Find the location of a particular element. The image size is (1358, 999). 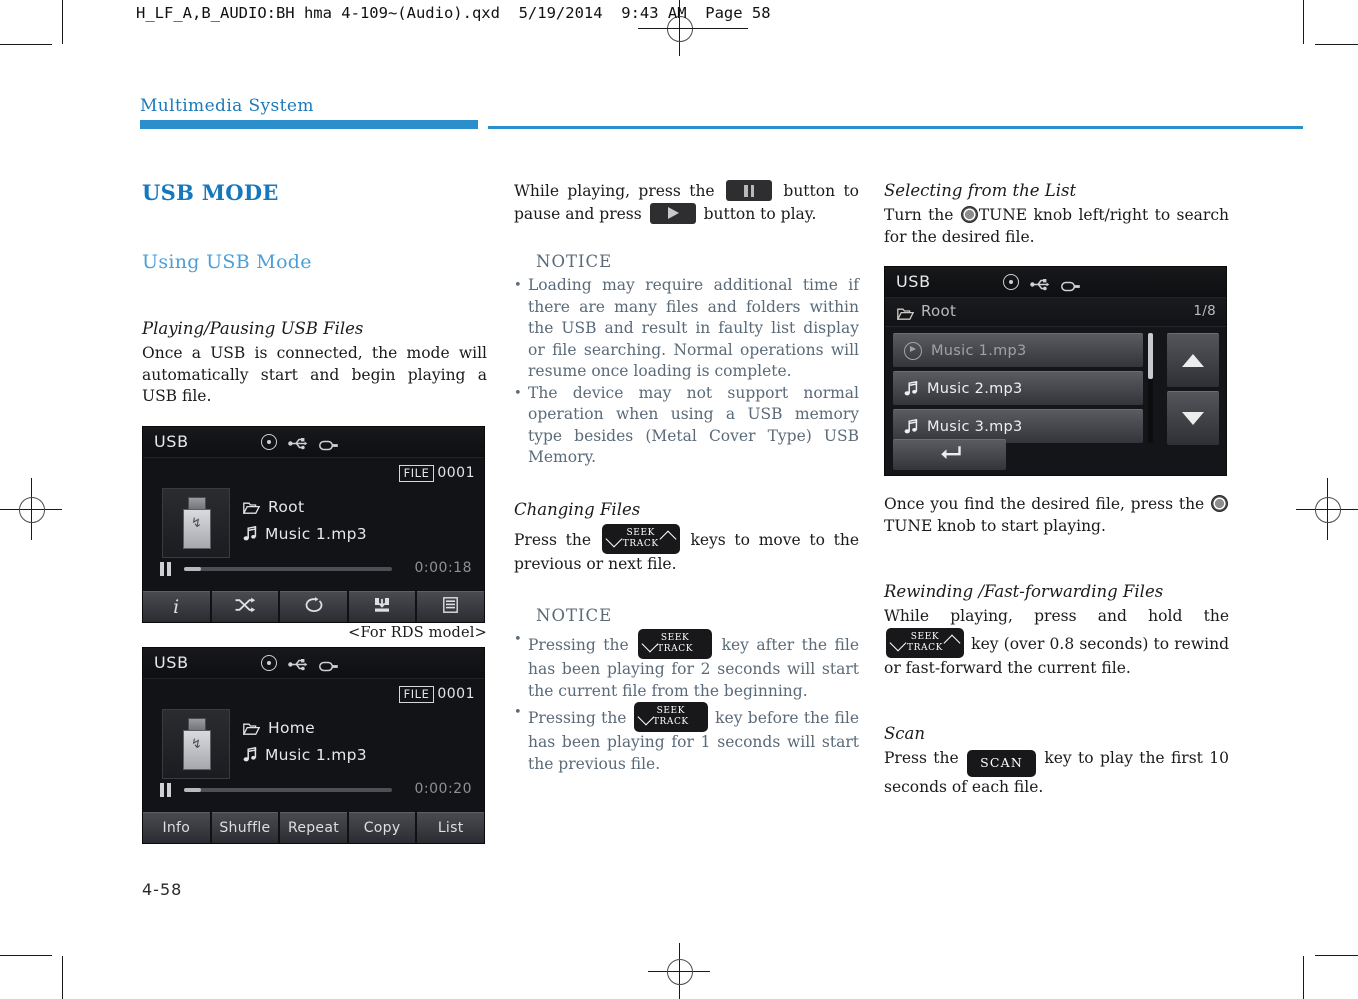

scan-text-before: Press the is located at coordinates (921, 758).